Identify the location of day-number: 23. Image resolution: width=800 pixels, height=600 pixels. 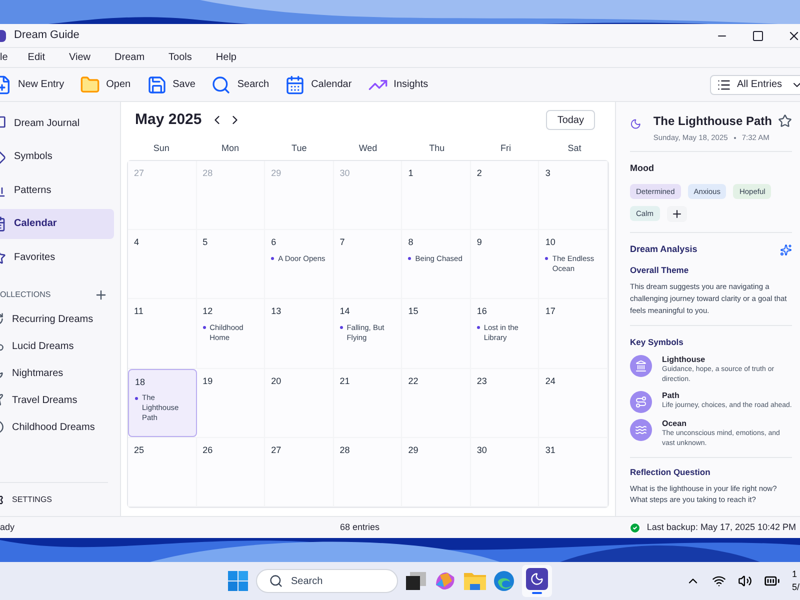
(482, 381).